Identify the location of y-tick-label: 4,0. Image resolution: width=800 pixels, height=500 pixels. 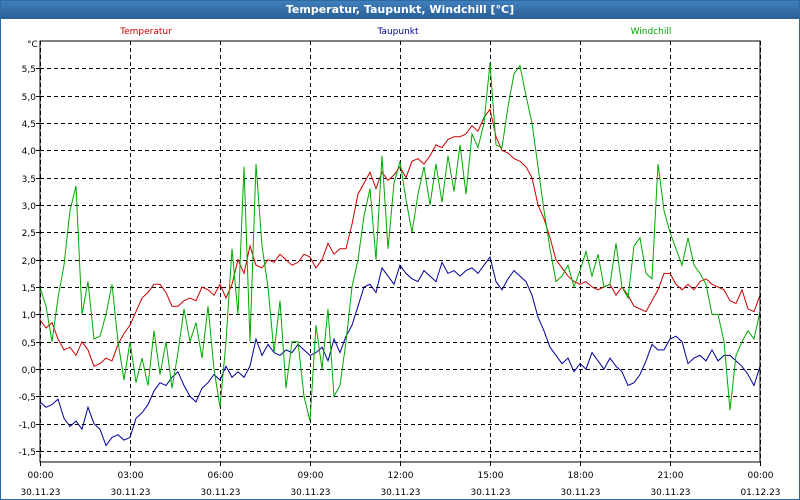
(29, 152).